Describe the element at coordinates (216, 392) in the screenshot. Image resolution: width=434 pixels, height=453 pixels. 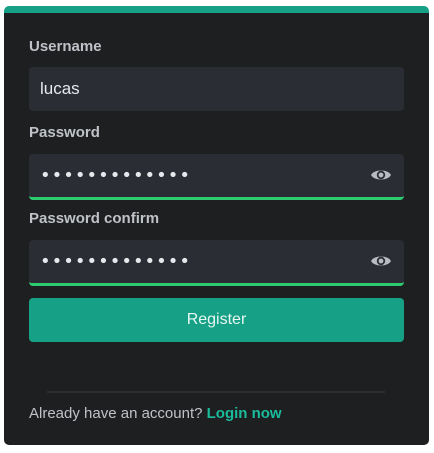
I see `divider` at that location.